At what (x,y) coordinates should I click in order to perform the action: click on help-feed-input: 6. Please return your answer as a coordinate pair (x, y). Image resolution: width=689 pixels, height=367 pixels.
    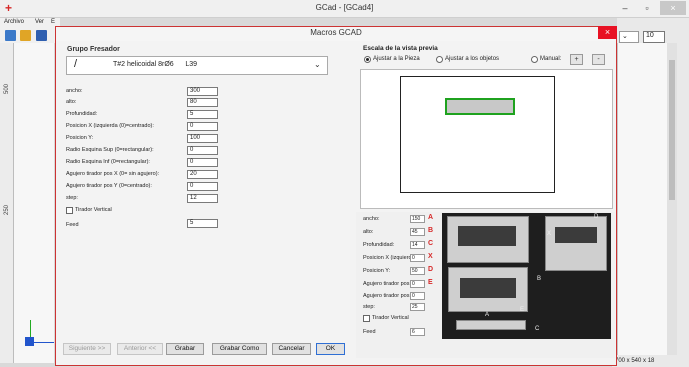
    Looking at the image, I should click on (417, 332).